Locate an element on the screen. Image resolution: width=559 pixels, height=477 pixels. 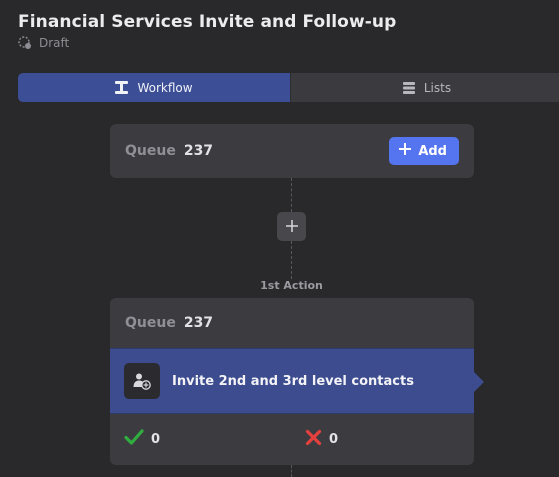
action-queue-row: Queue 237 is located at coordinates (292, 323).